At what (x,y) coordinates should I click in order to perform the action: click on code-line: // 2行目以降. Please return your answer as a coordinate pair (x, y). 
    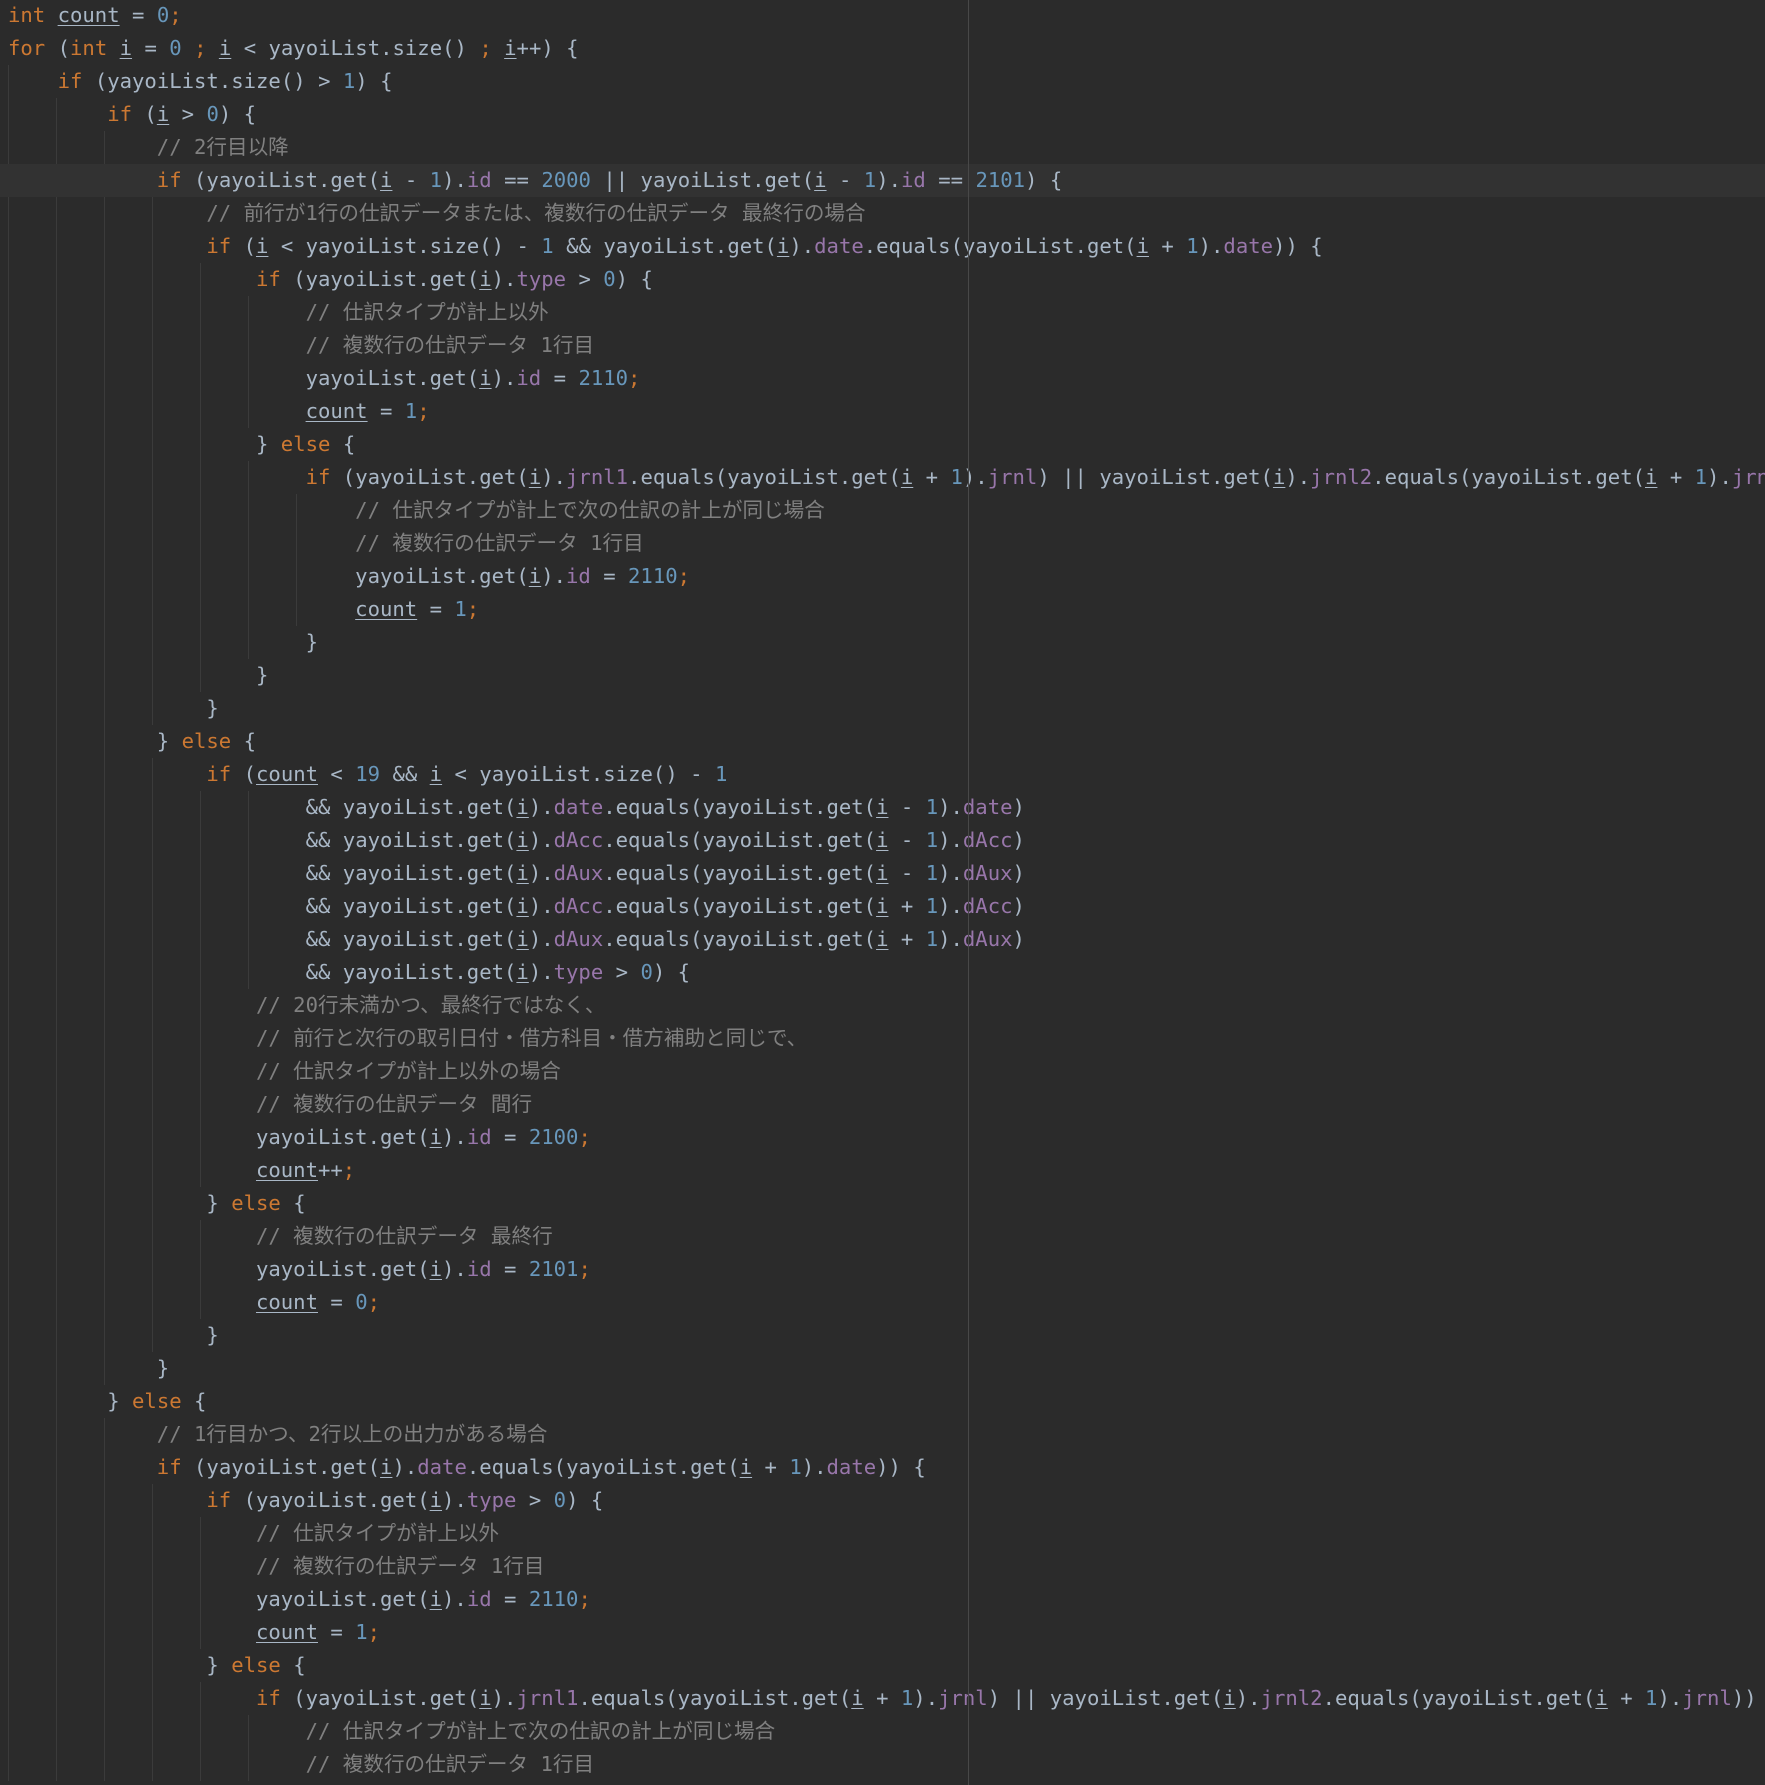
    Looking at the image, I should click on (882, 147).